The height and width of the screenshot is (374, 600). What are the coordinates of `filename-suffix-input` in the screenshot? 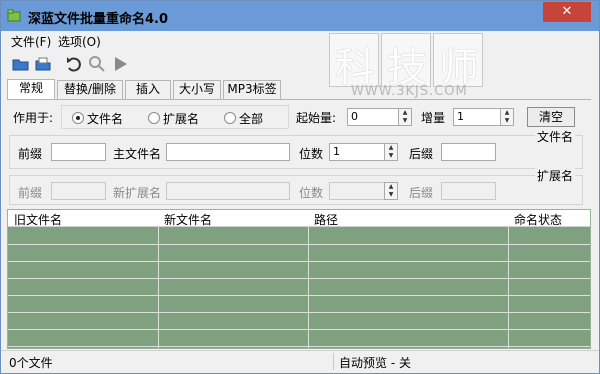 It's located at (468, 152).